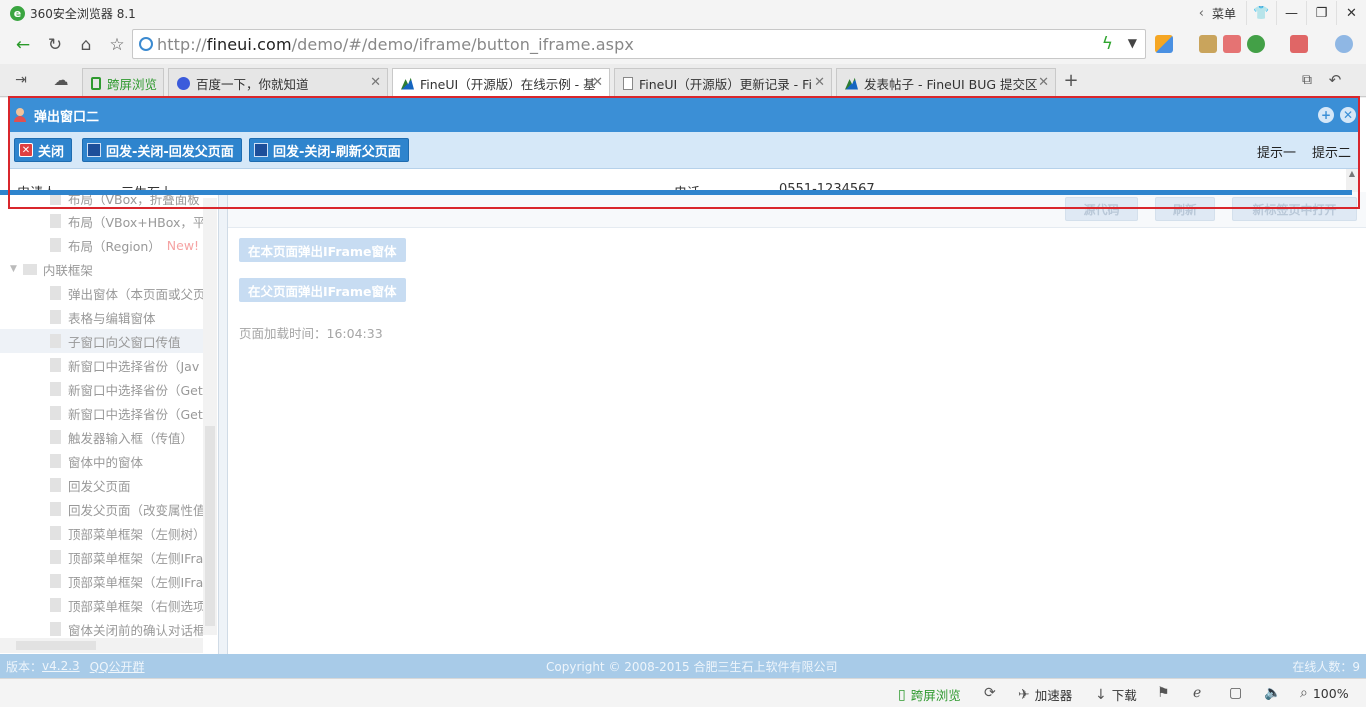 This screenshot has width=1366, height=707. I want to click on speed-mode-icon: ϟ, so click(1107, 44).